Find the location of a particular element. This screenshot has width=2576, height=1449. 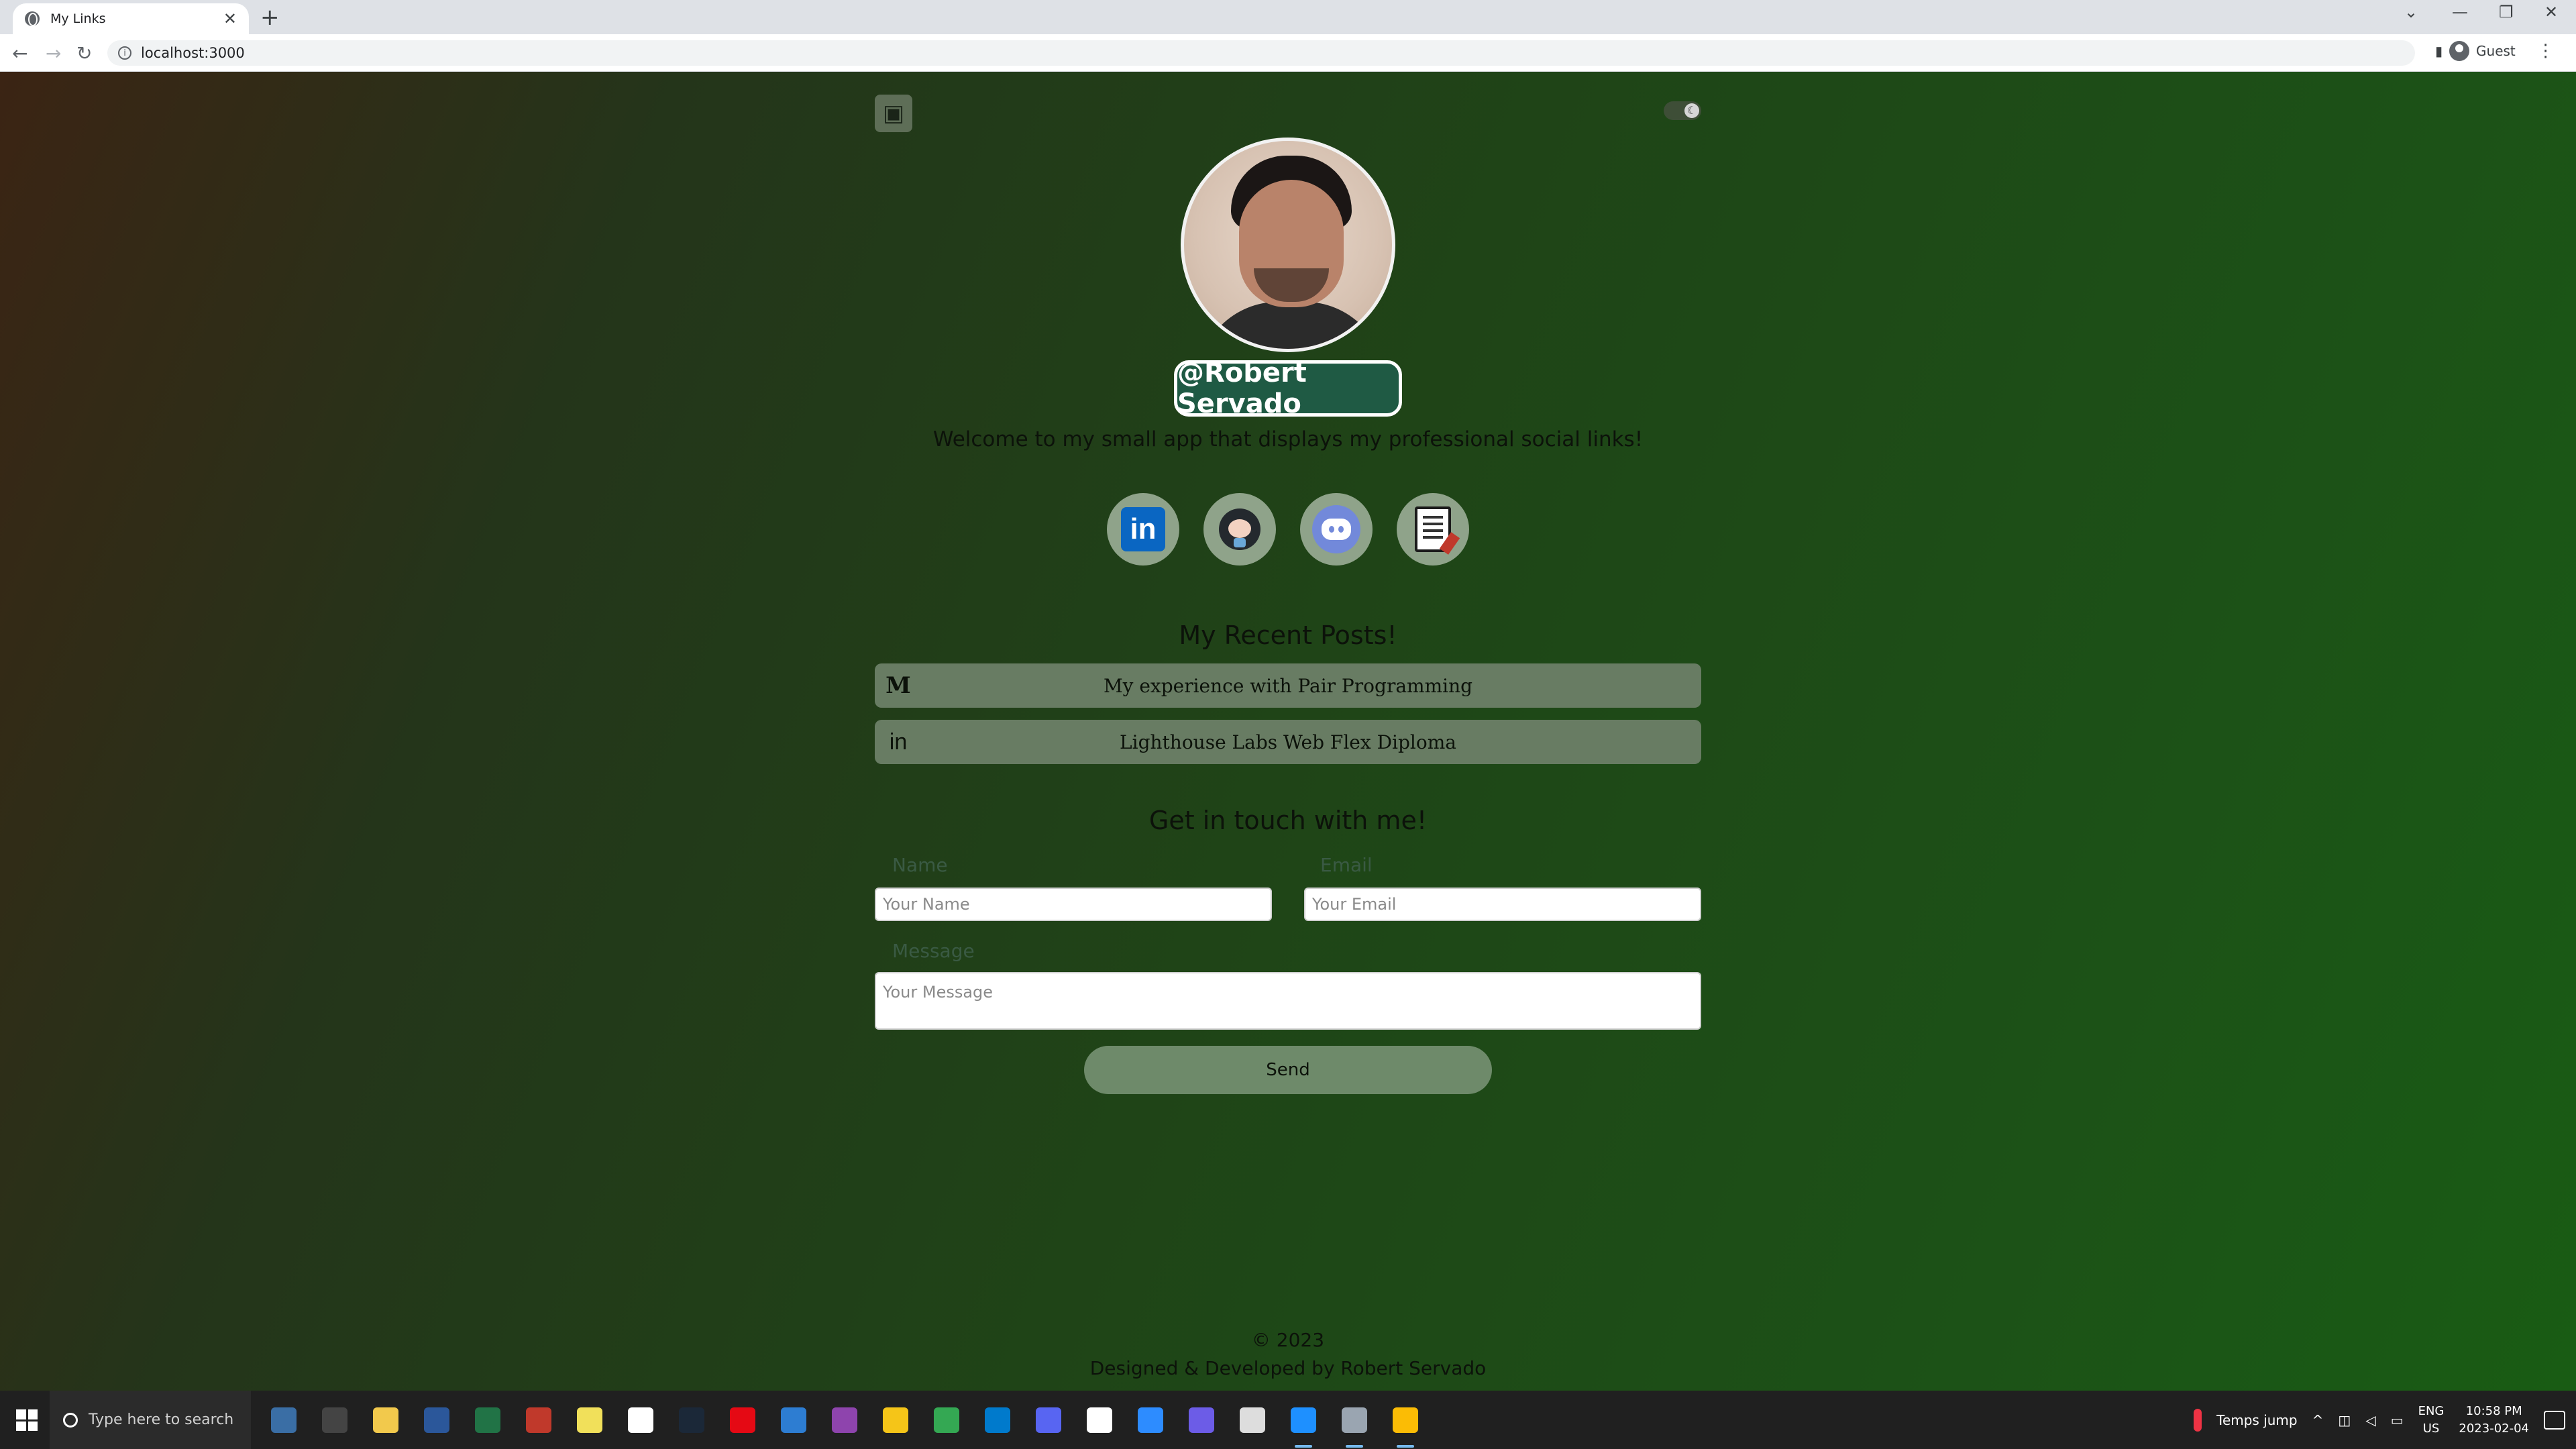

taskbar-search: Type here to search is located at coordinates (150, 1420).